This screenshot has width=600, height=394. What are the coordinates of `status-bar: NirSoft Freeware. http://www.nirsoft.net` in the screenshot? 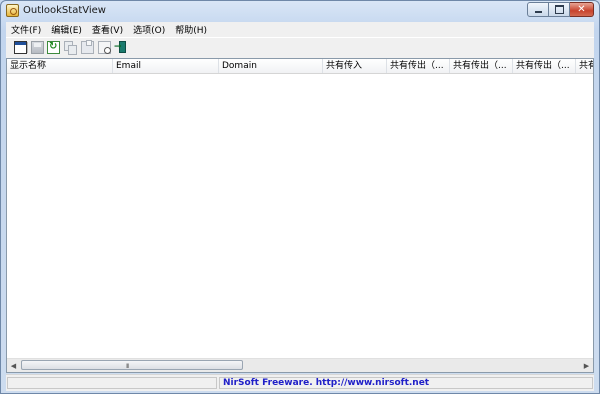 It's located at (300, 382).